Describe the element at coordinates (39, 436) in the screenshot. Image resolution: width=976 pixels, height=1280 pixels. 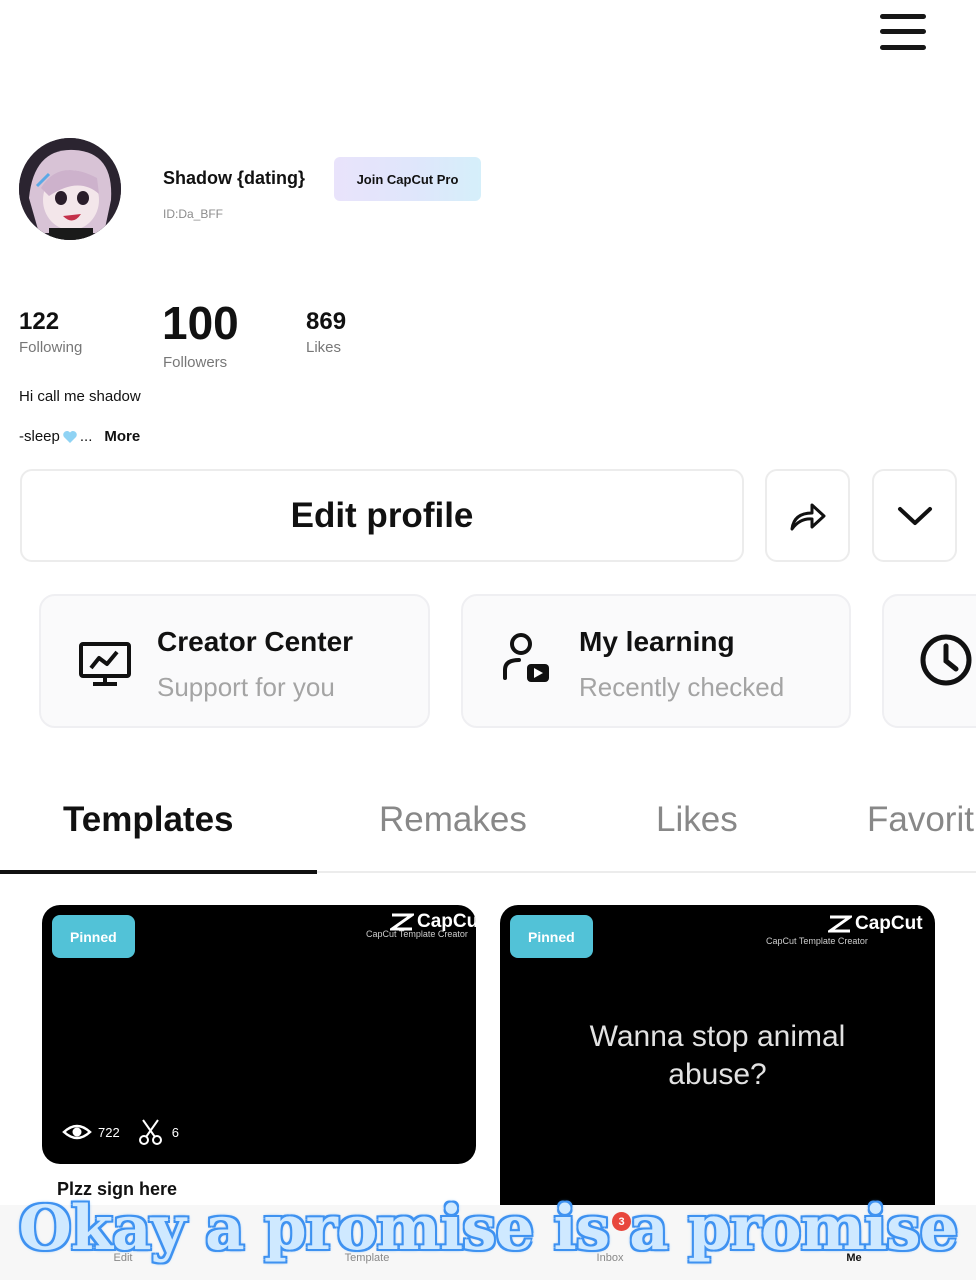
I see `bio-line-2-text: -sleep` at that location.